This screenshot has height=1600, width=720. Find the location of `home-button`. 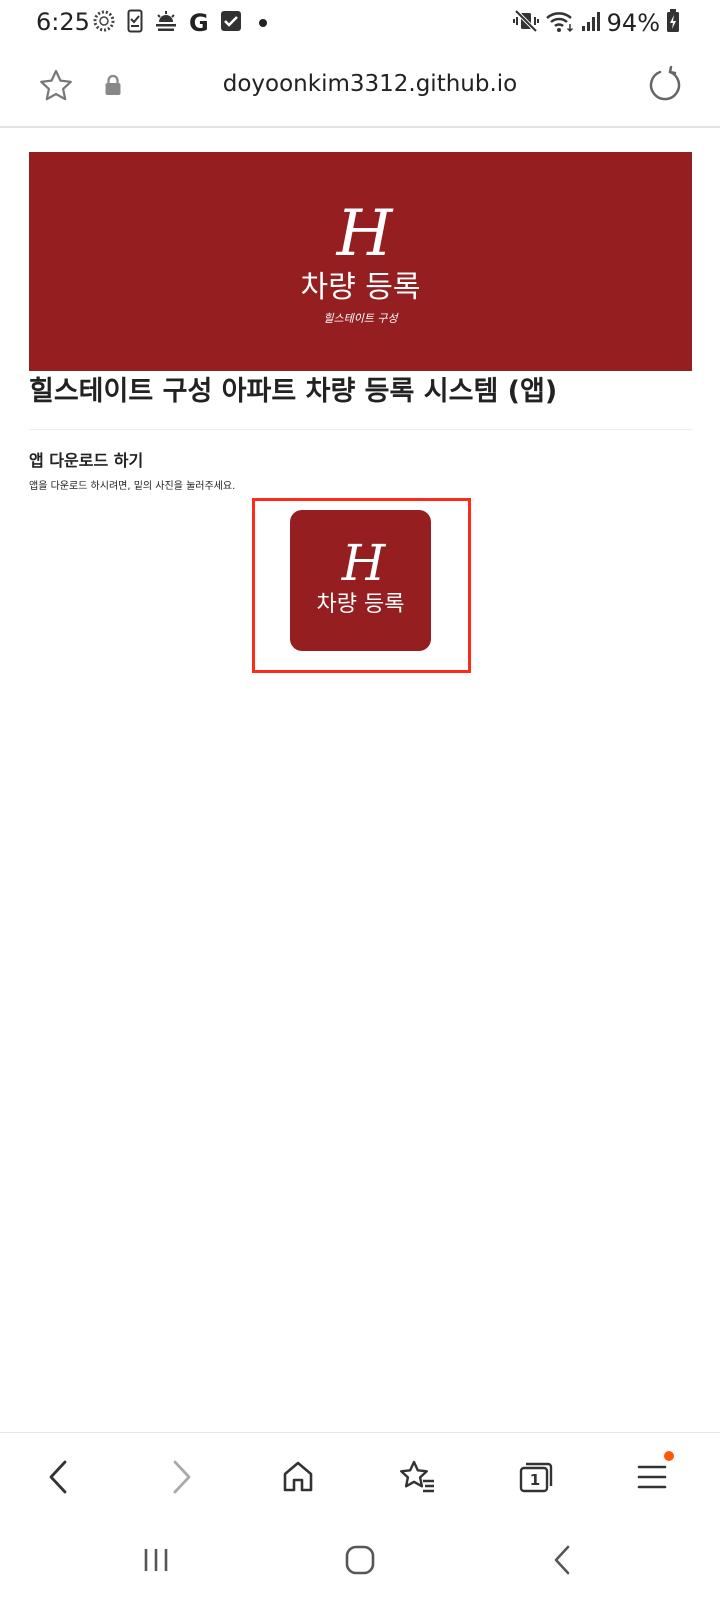

home-button is located at coordinates (298, 1477).